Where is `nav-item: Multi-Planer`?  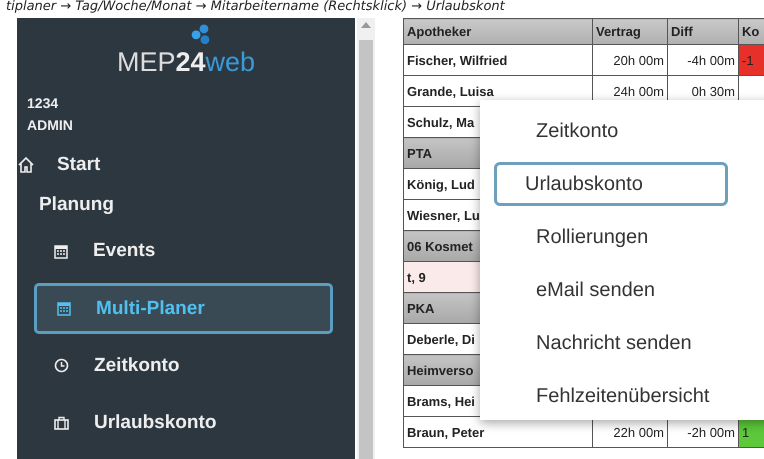 nav-item: Multi-Planer is located at coordinates (183, 308).